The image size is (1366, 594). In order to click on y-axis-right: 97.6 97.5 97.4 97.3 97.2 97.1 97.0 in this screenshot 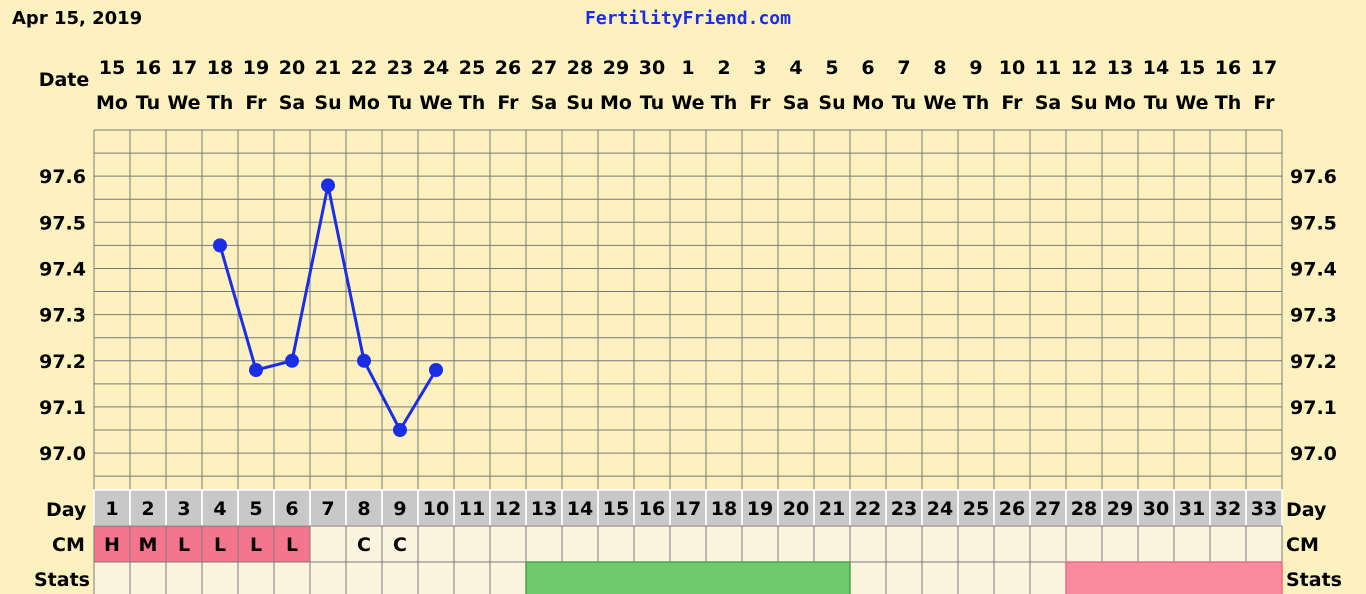, I will do `click(1313, 315)`.